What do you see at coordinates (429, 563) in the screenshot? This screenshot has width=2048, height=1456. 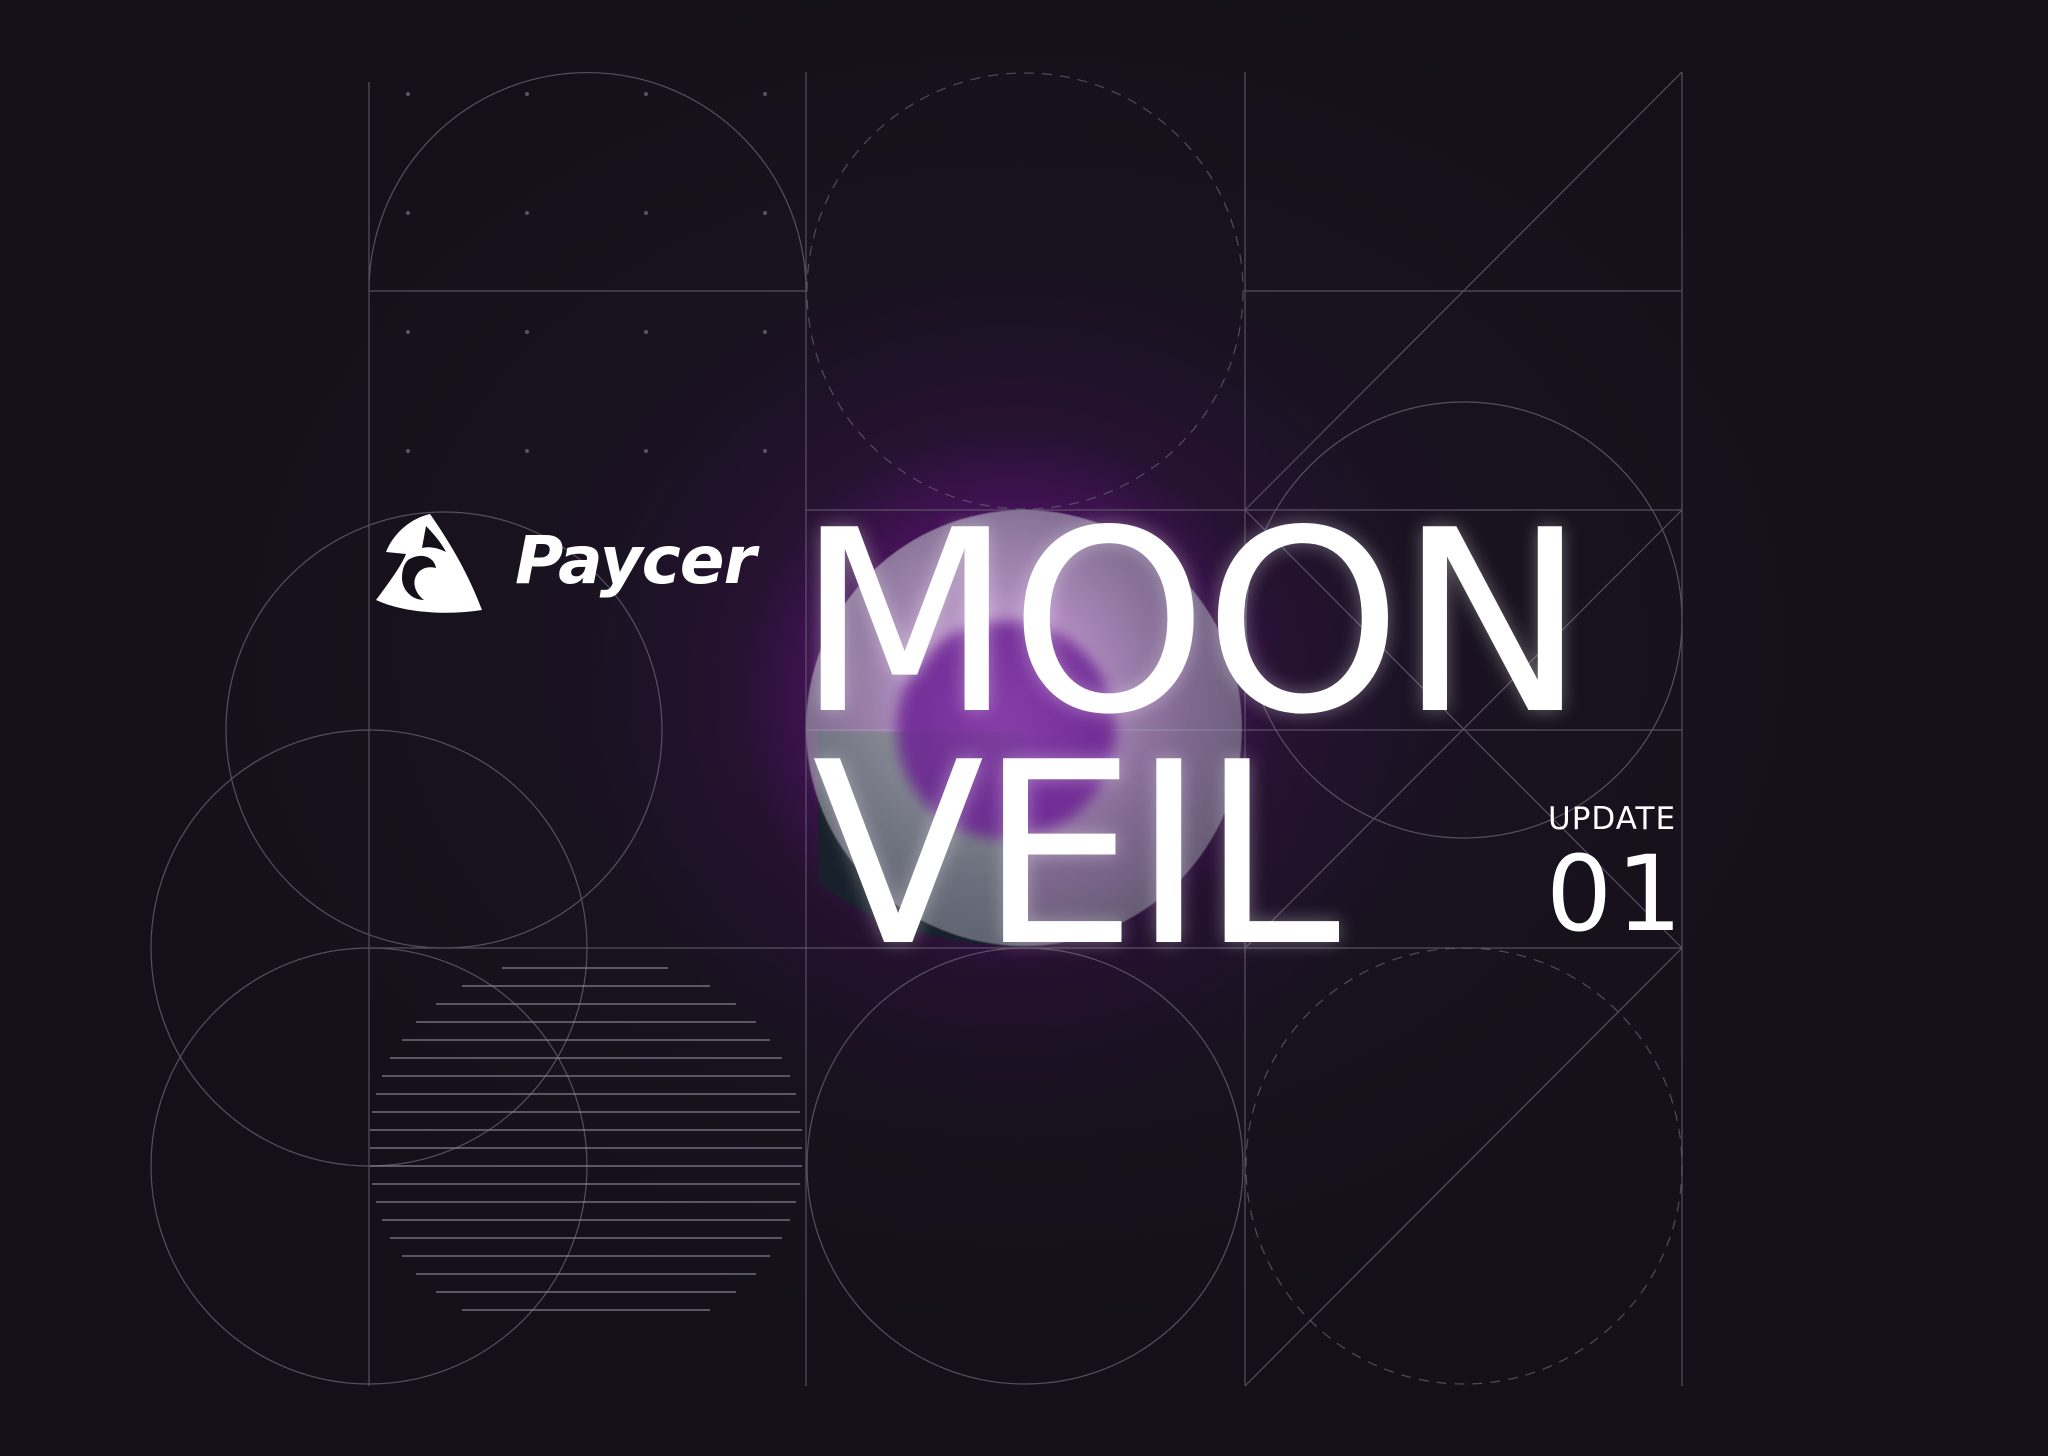 I see `horse-head-shield-icon` at bounding box center [429, 563].